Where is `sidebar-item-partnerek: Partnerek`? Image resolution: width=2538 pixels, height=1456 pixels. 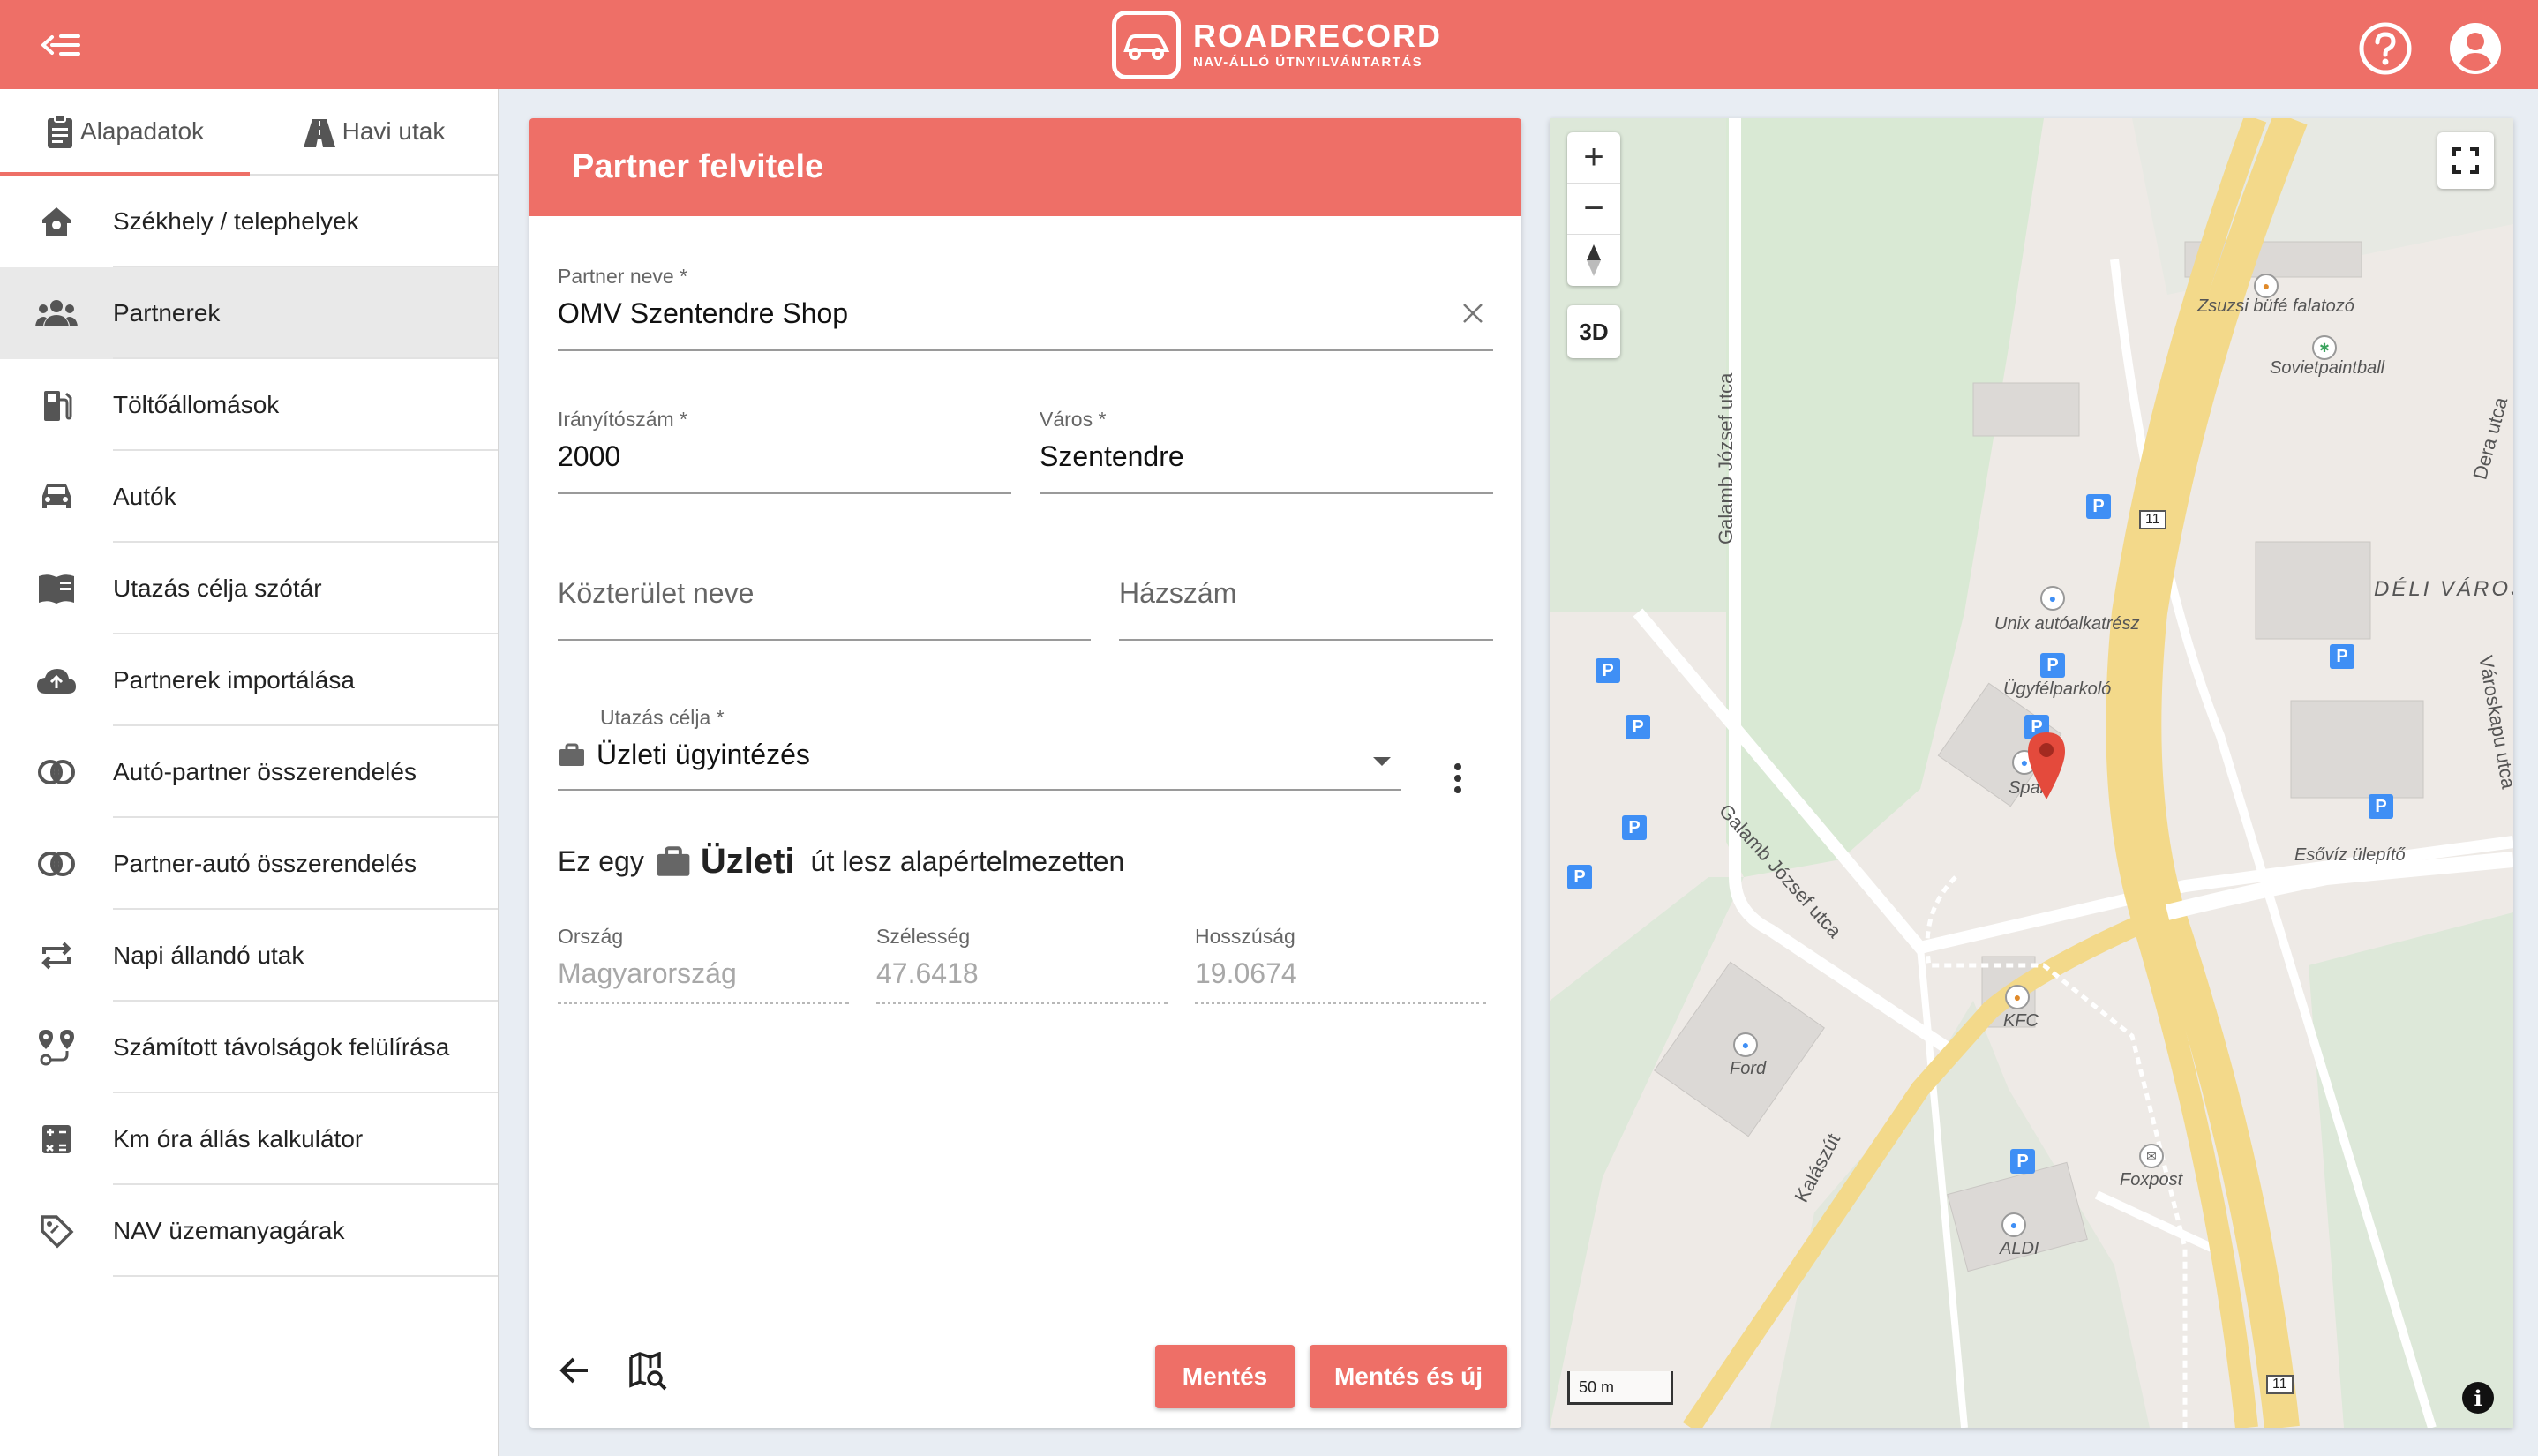
sidebar-item-partnerek: Partnerek is located at coordinates (249, 313).